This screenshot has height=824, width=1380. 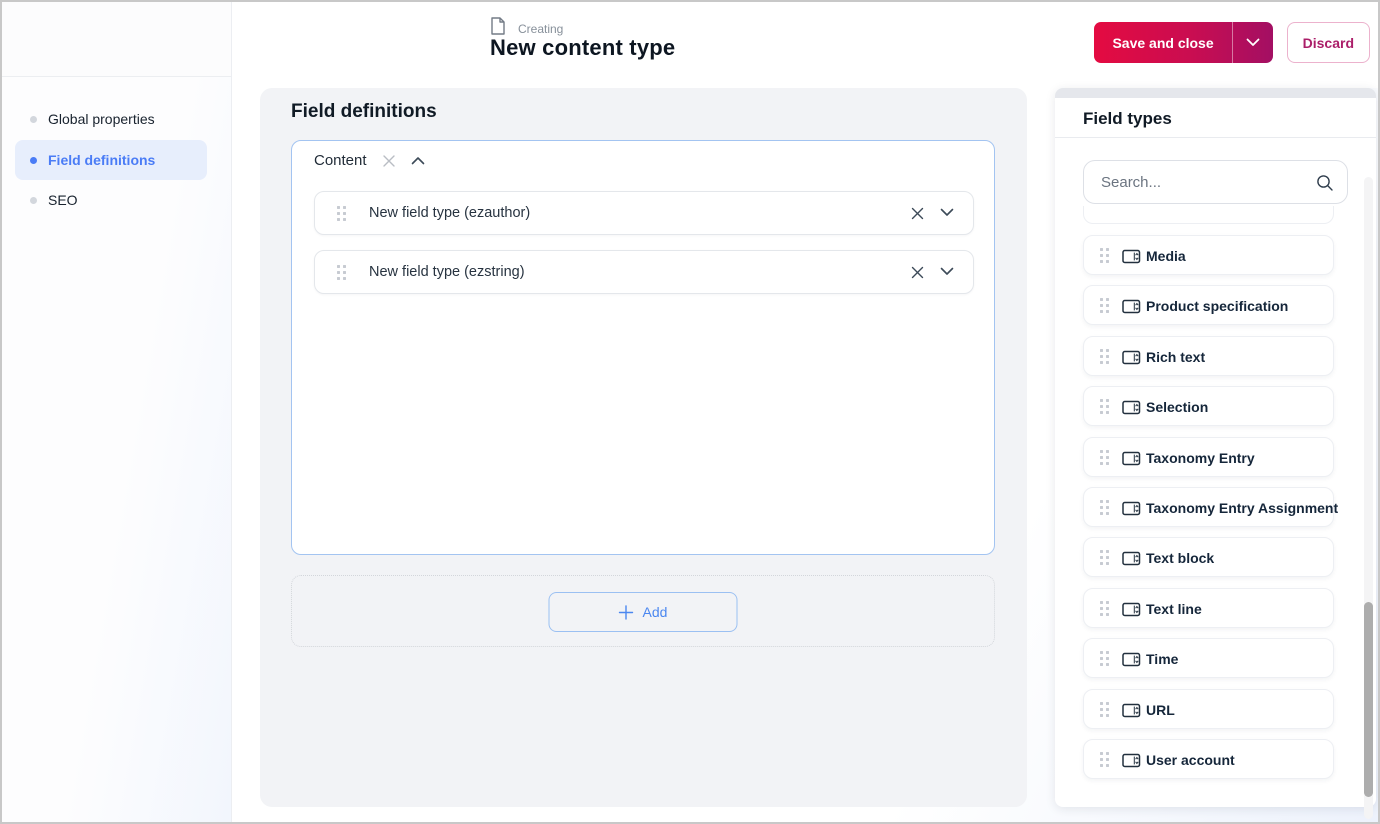 I want to click on field-type-card: Rich text, so click(x=1208, y=355).